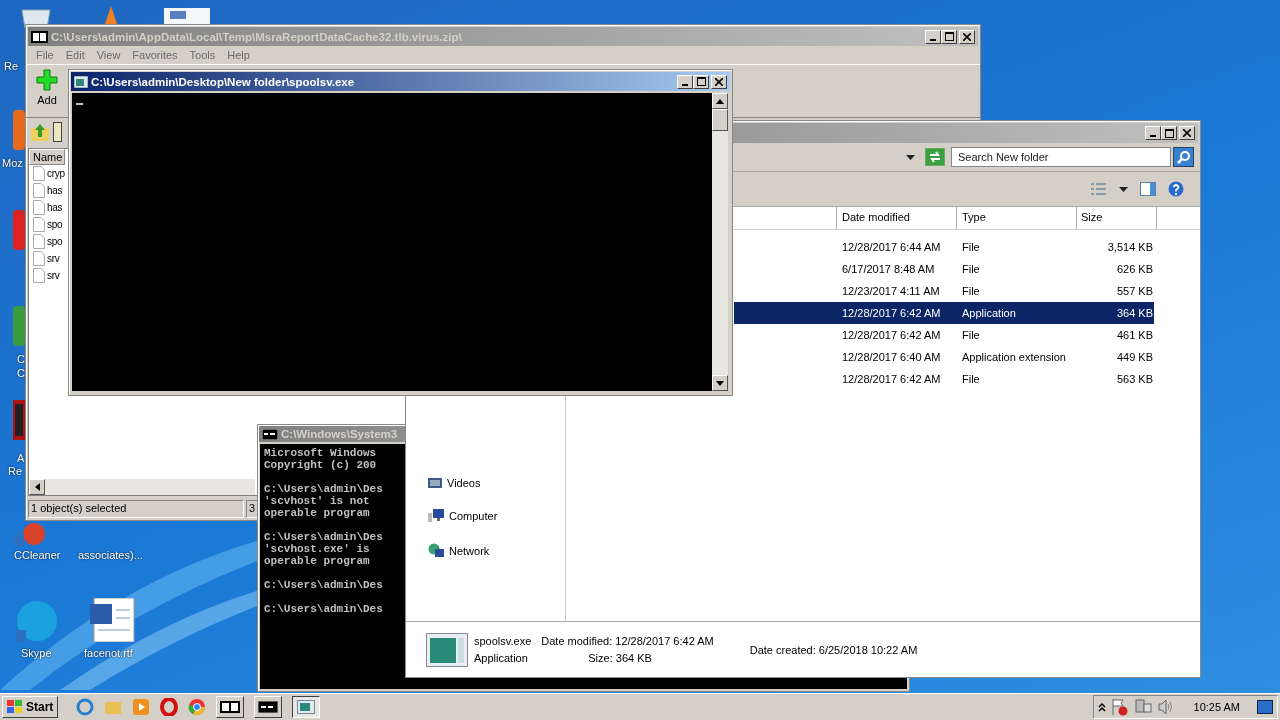 The width and height of the screenshot is (1280, 720). Describe the element at coordinates (1134, 335) in the screenshot. I see `table-cell-text: 461 KB` at that location.